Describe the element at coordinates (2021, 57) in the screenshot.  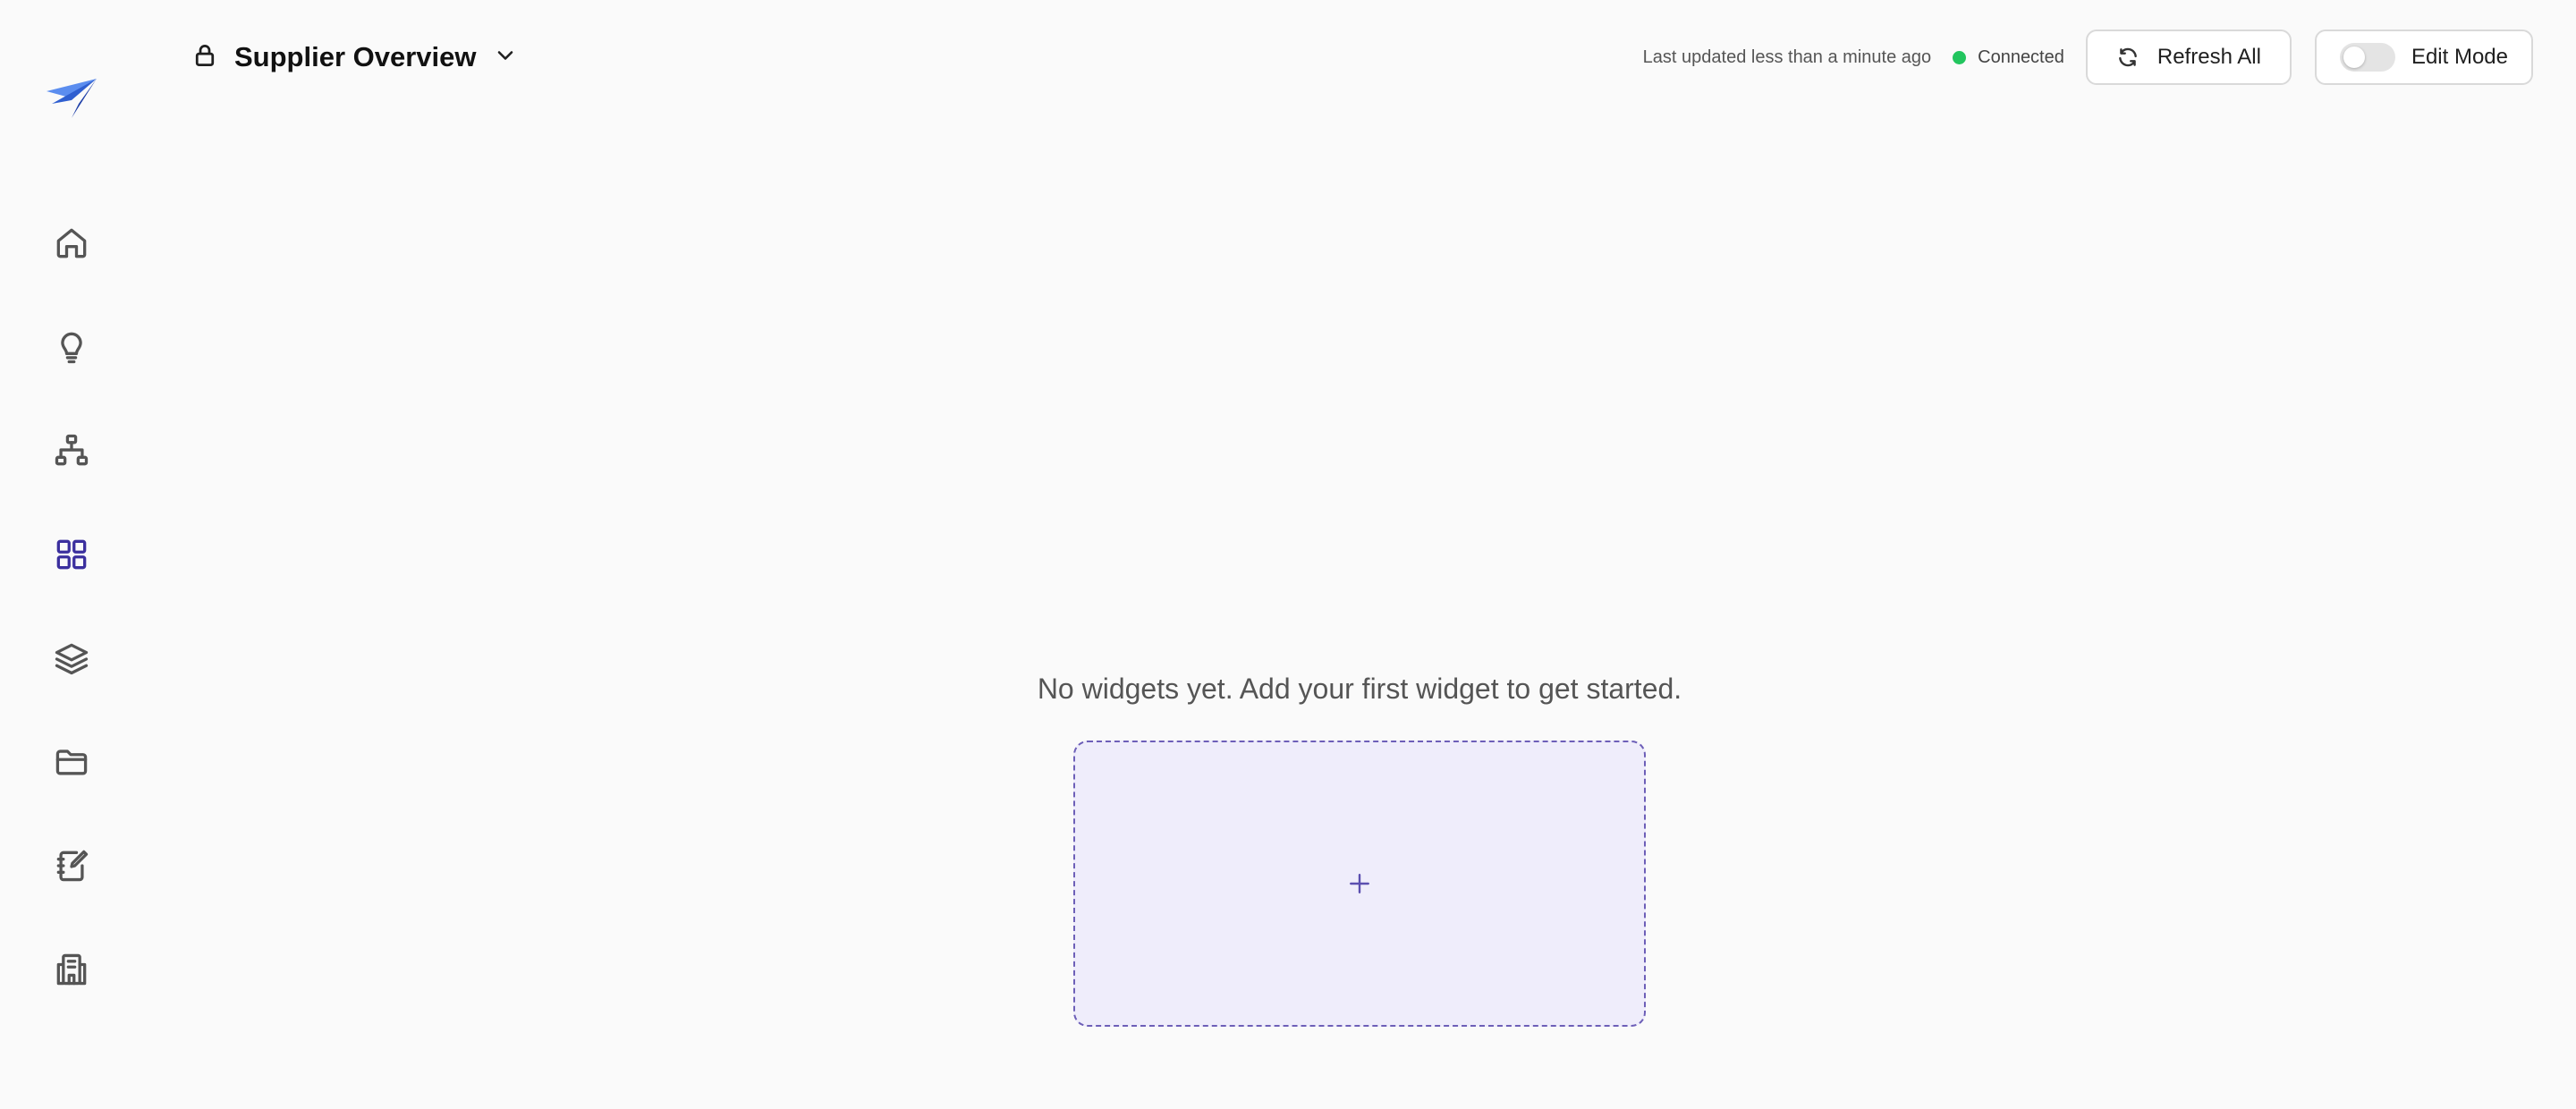
I see `connection-status-text: Connected` at that location.